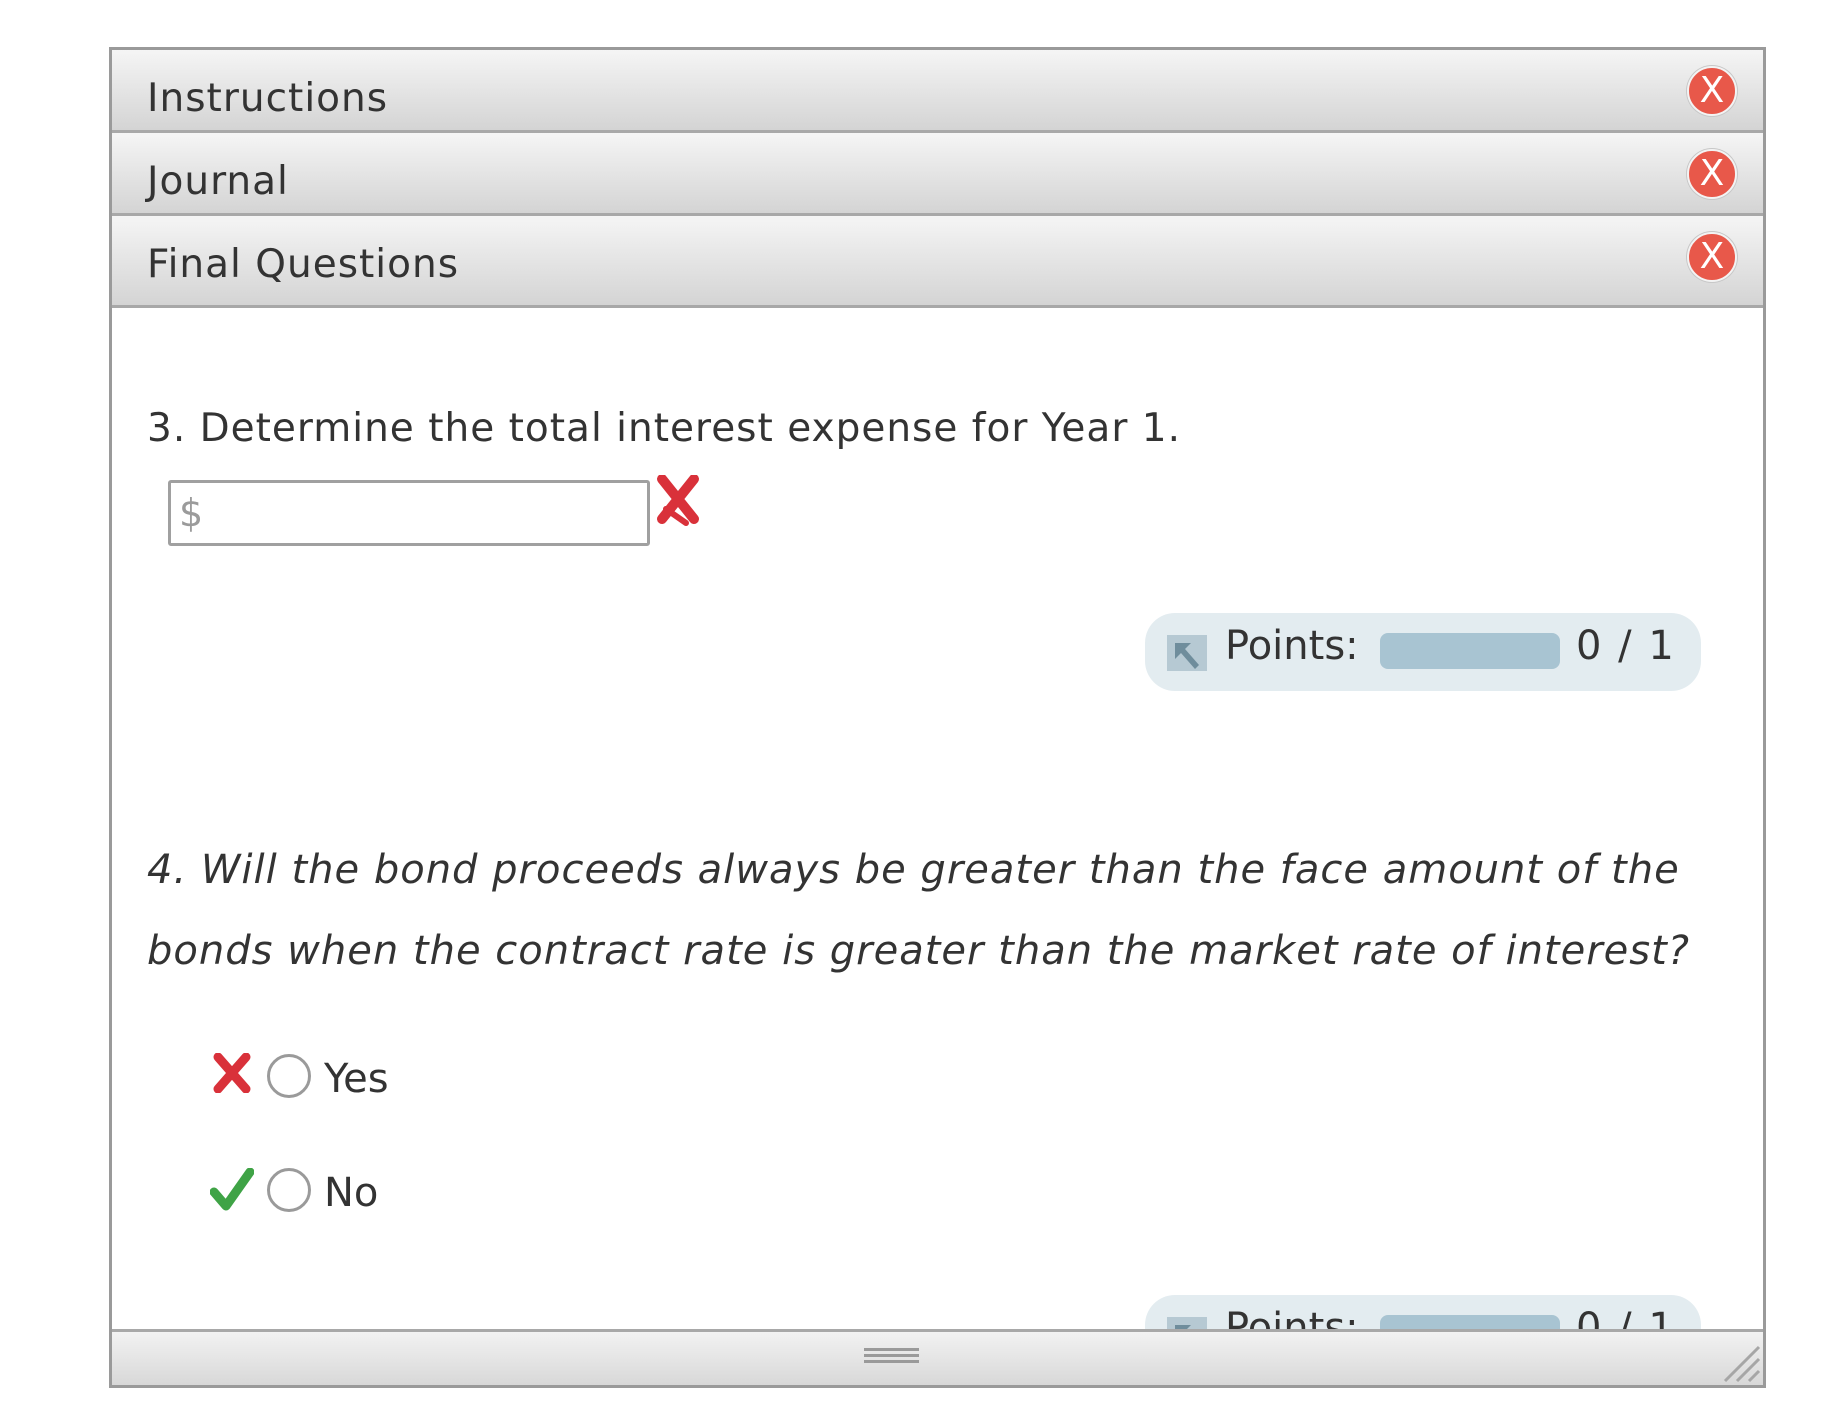  What do you see at coordinates (289, 1190) in the screenshot?
I see `option-no-radio` at bounding box center [289, 1190].